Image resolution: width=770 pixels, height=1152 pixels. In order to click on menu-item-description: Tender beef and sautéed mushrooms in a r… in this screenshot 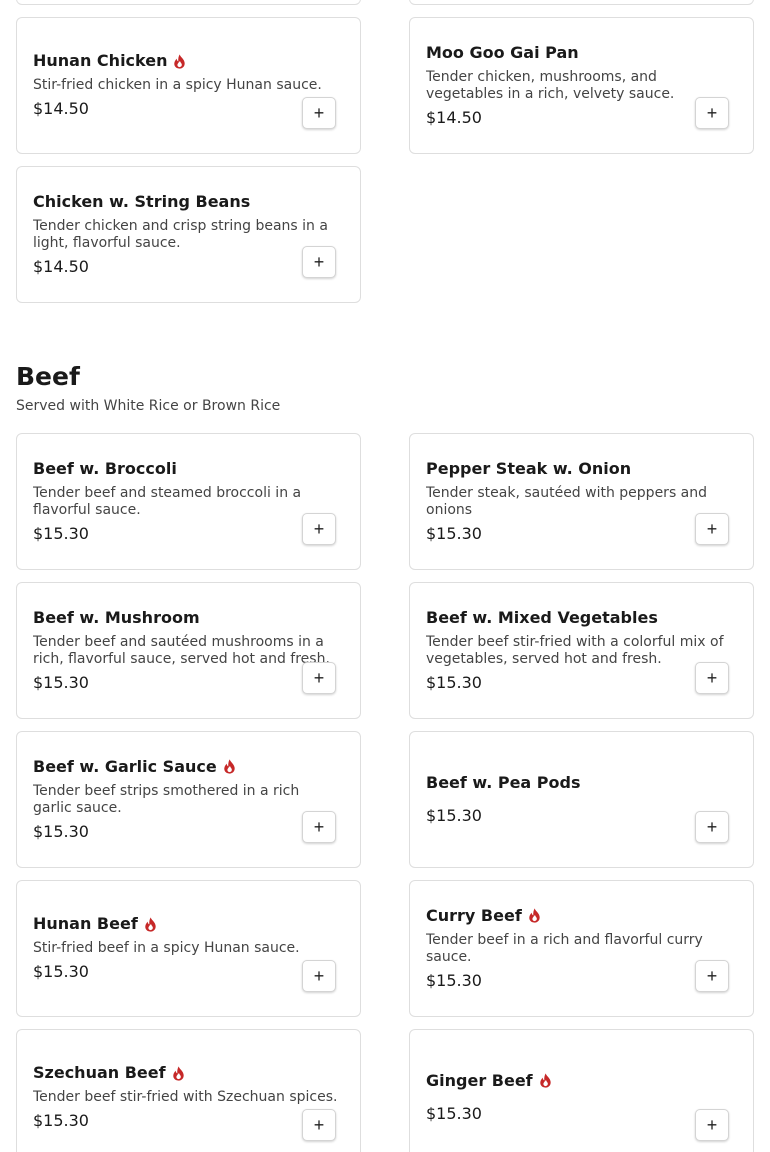, I will do `click(181, 650)`.